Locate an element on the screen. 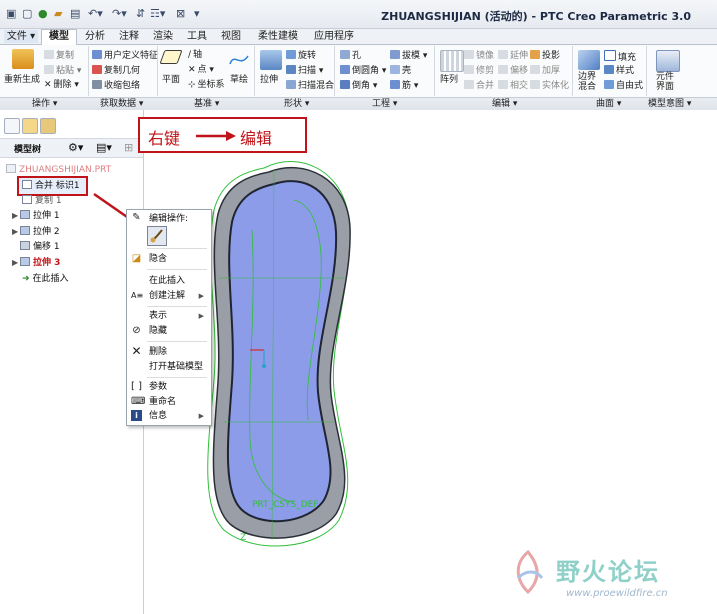 This screenshot has height=614, width=717. hole-button: 孔 is located at coordinates (350, 56).